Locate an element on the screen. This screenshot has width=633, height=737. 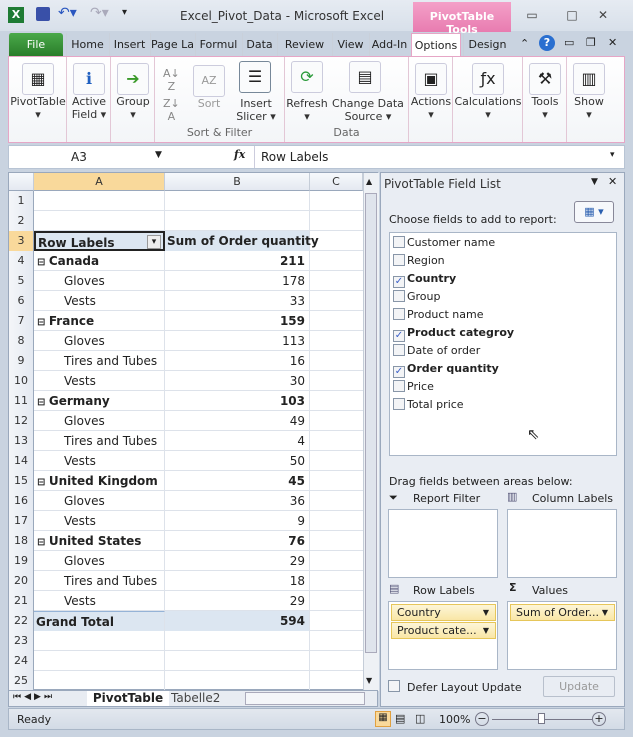
cell-b: 50 is located at coordinates (237, 461).